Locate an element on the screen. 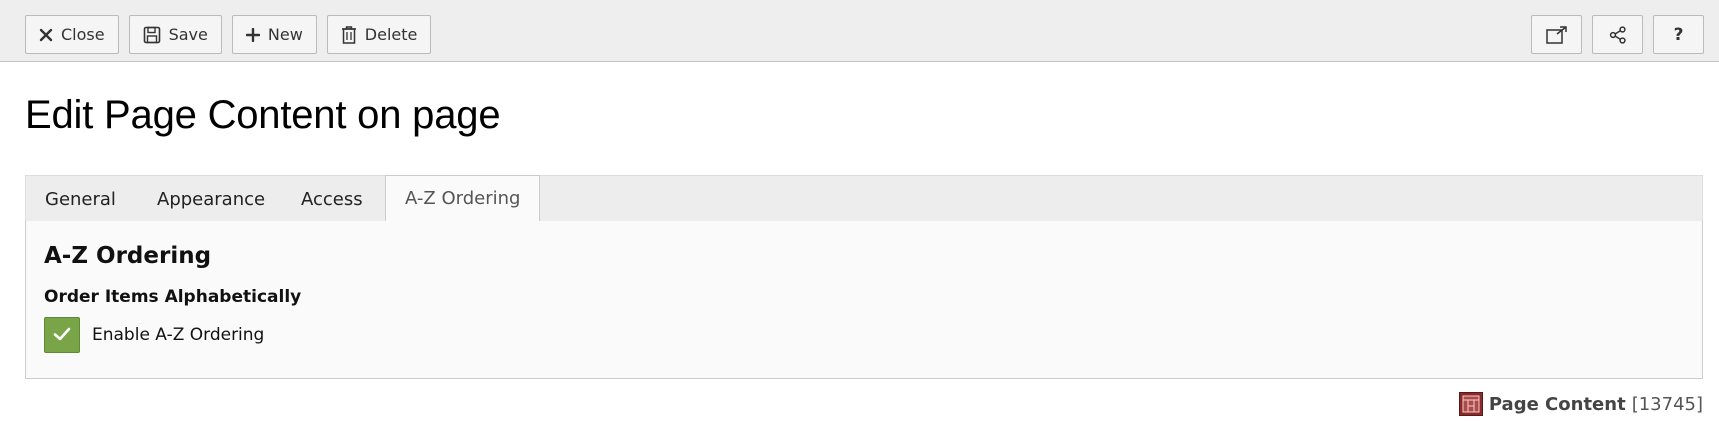 Image resolution: width=1719 pixels, height=437 pixels. share-button is located at coordinates (1617, 34).